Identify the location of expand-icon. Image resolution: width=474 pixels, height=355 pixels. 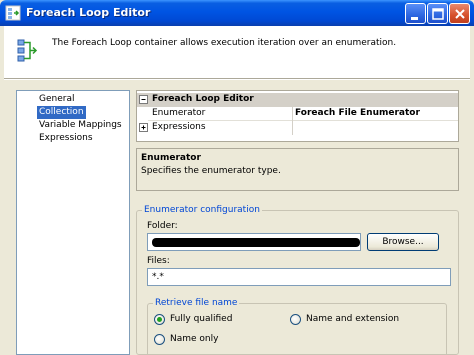
(143, 127).